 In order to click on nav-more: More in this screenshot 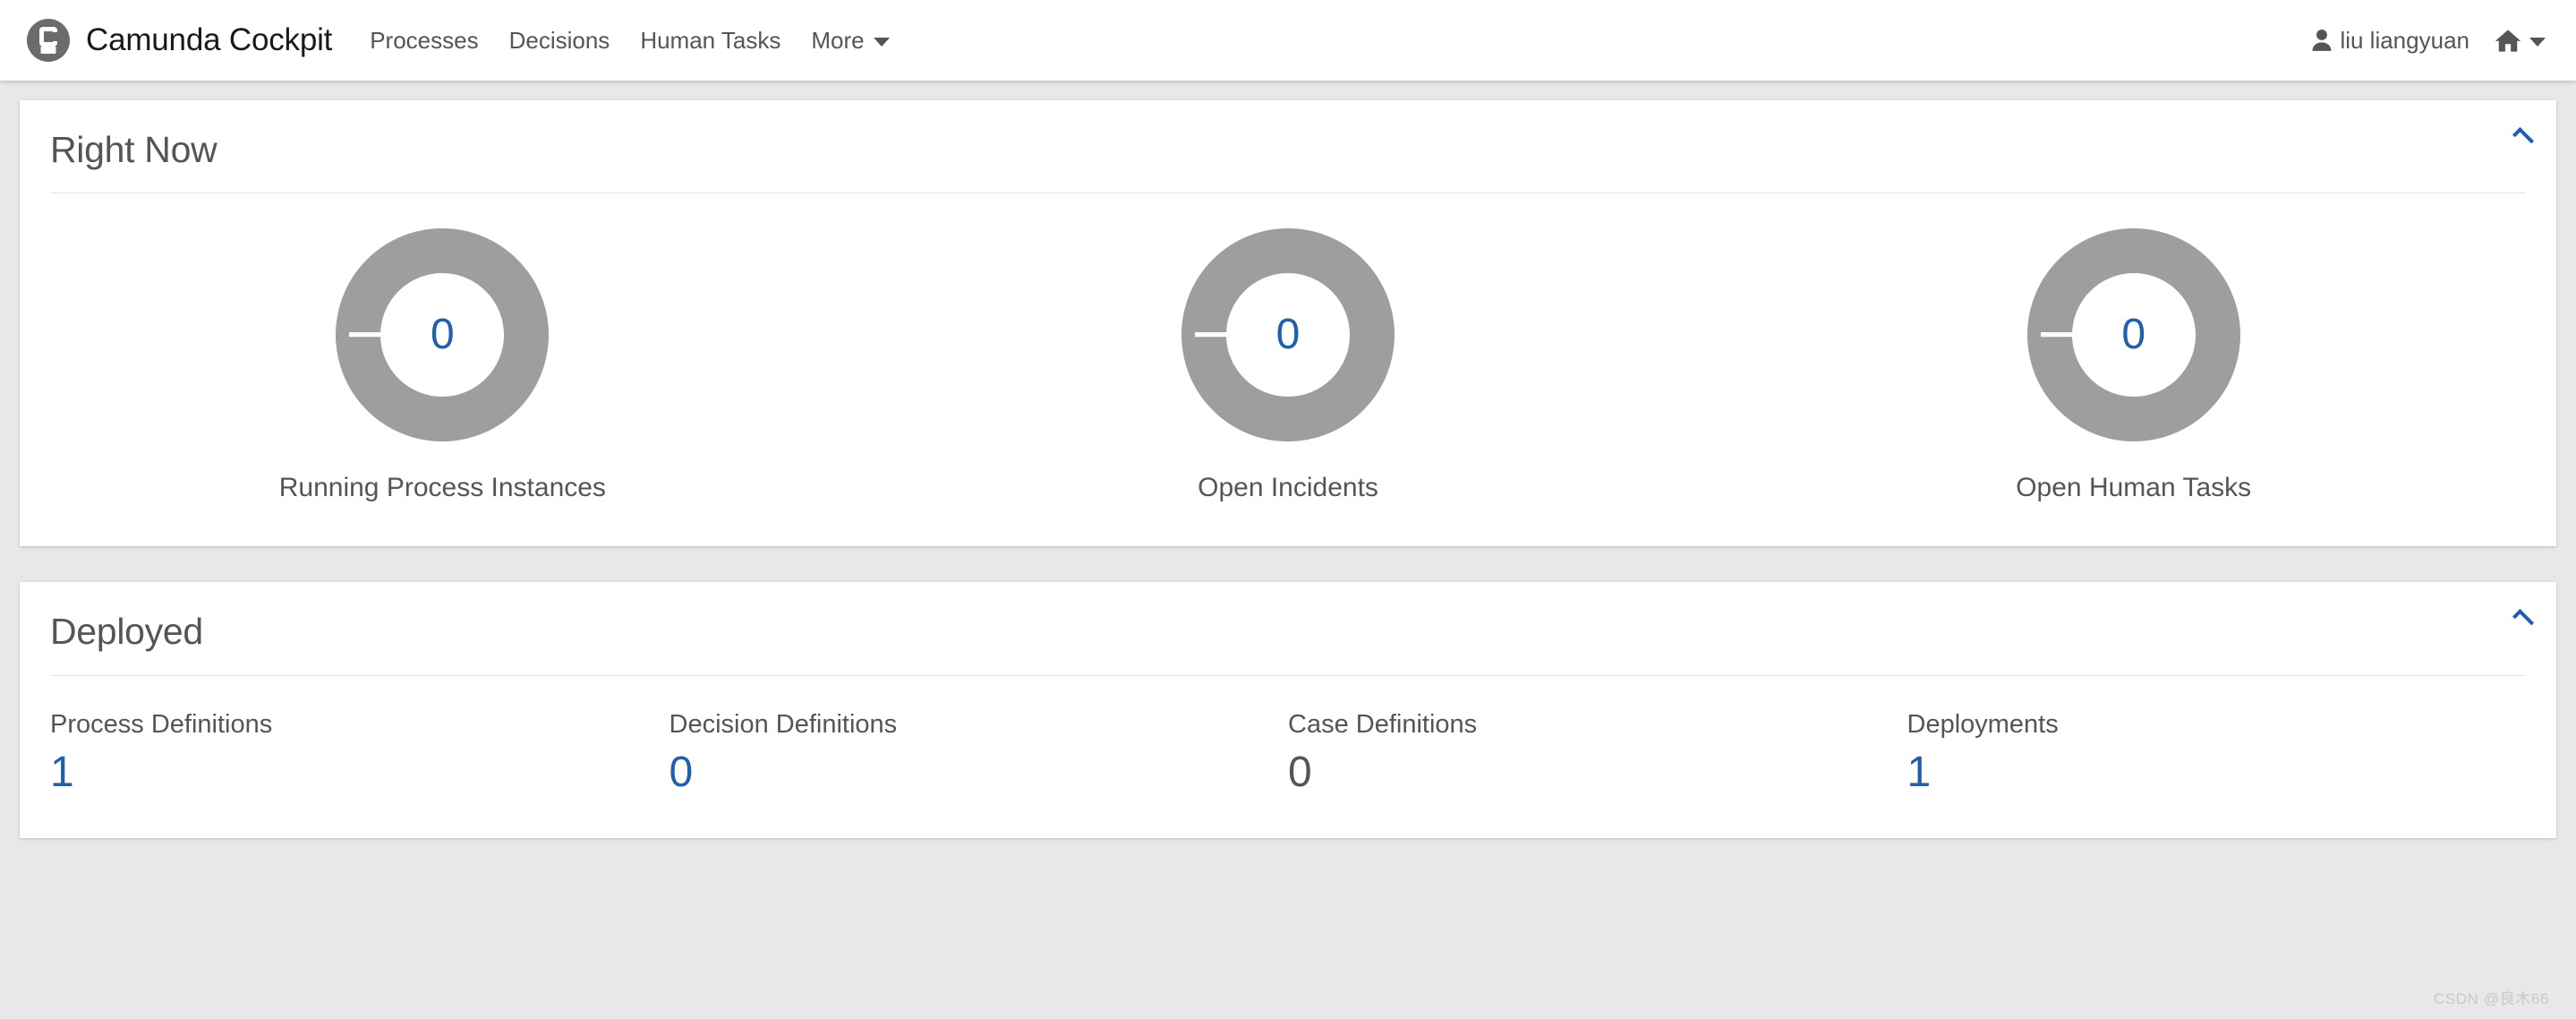, I will do `click(850, 40)`.